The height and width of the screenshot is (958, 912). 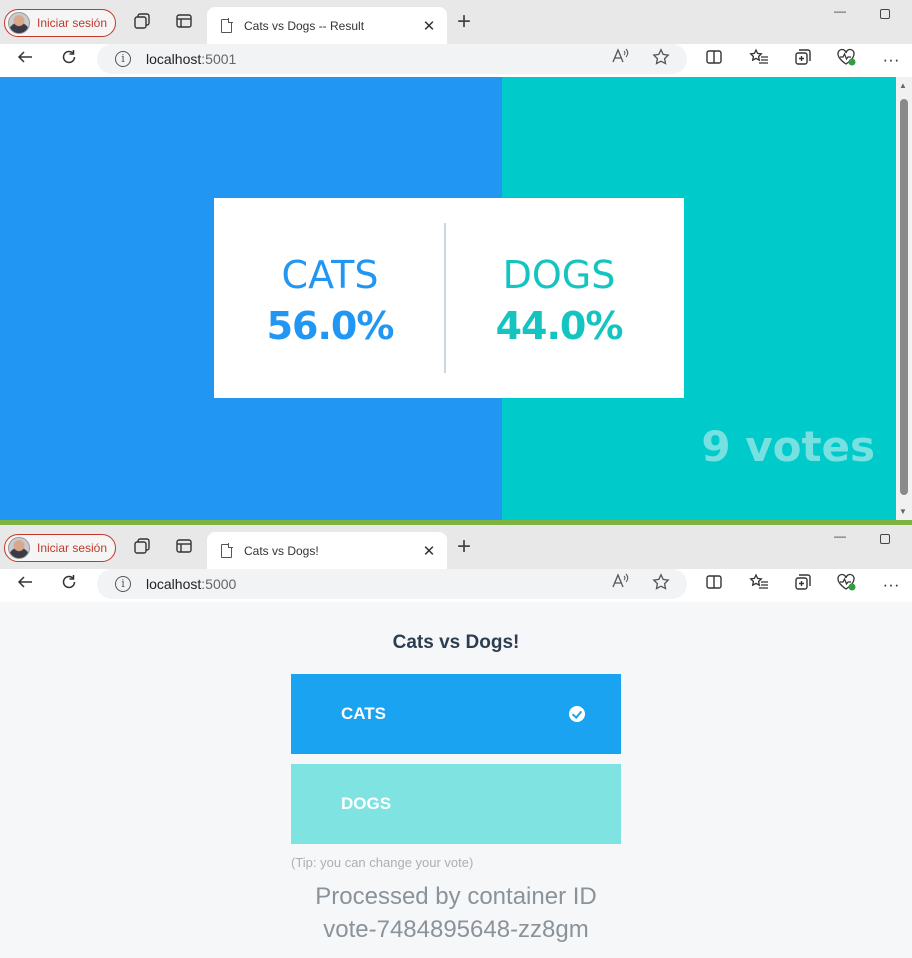 I want to click on url-text: localhost:5001, so click(x=191, y=59).